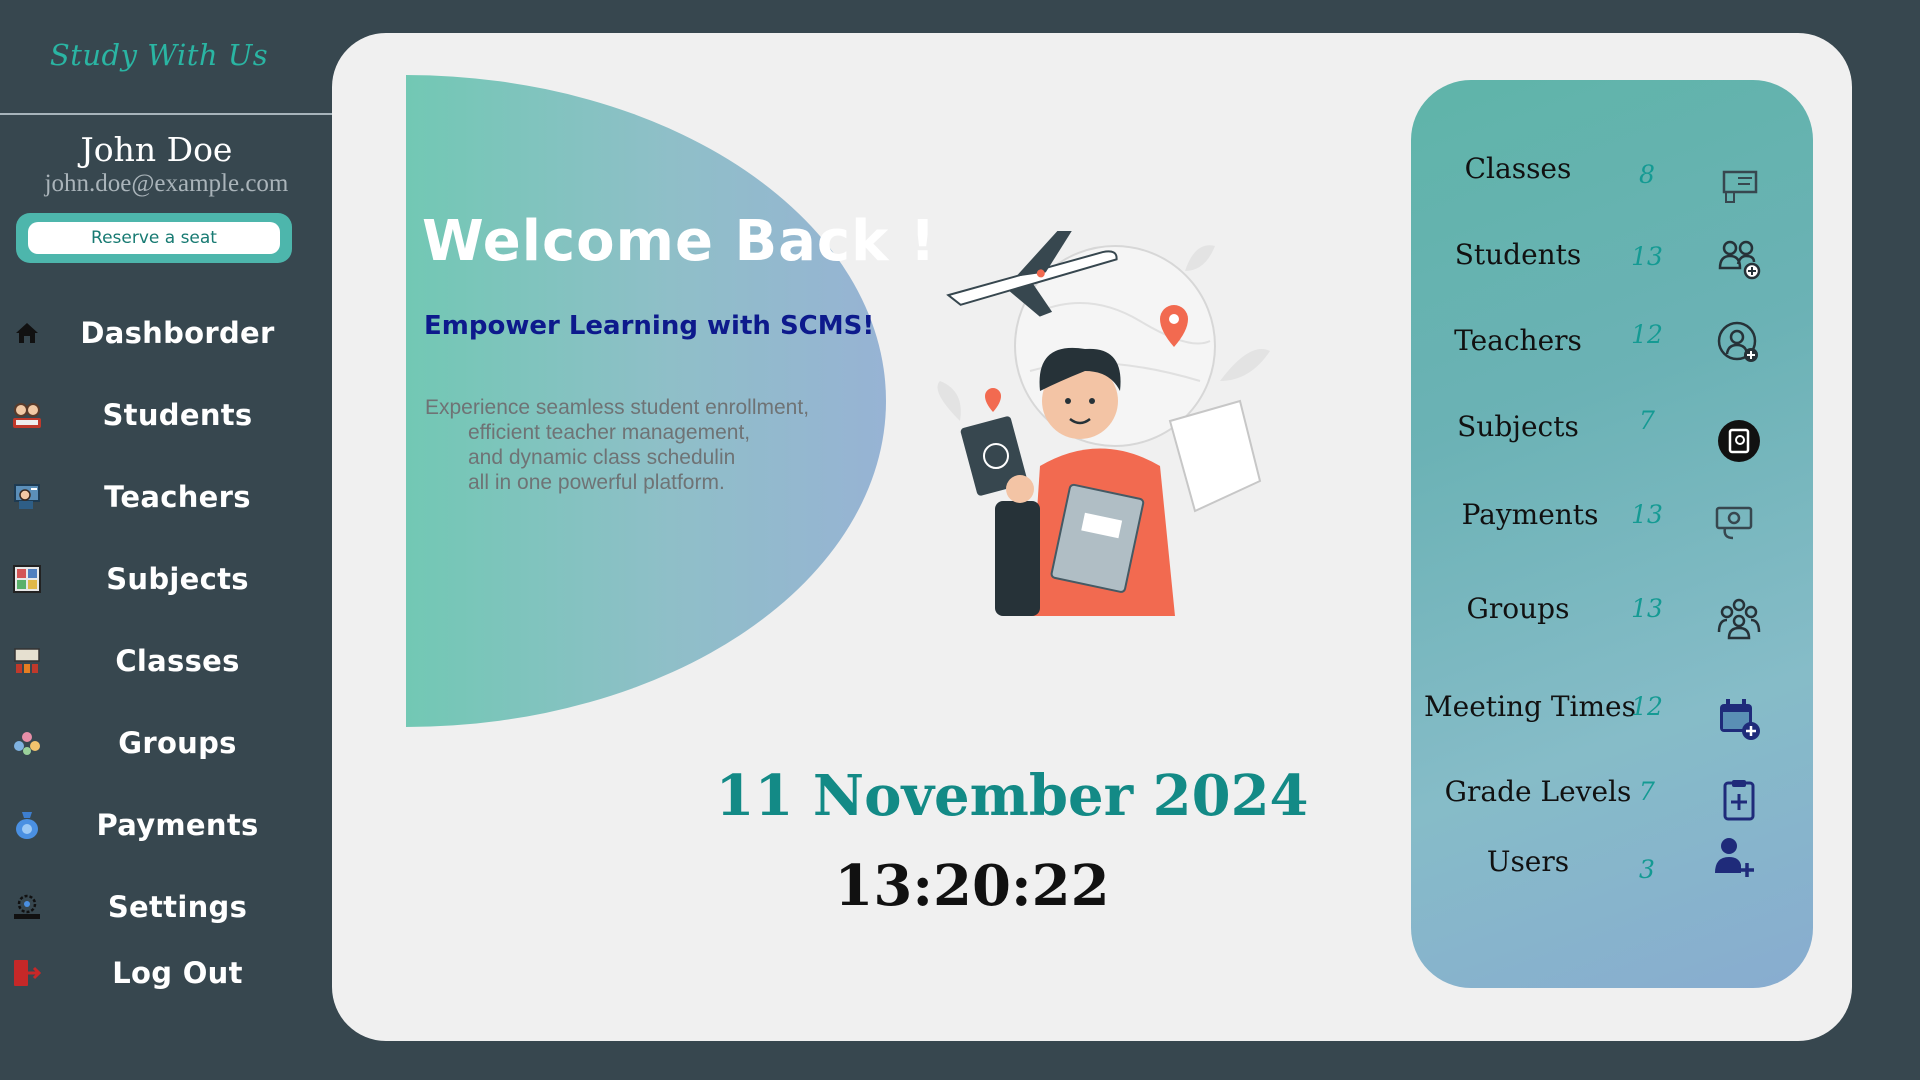 This screenshot has height=1080, width=1920. I want to click on people-group-icon, so click(1739, 619).